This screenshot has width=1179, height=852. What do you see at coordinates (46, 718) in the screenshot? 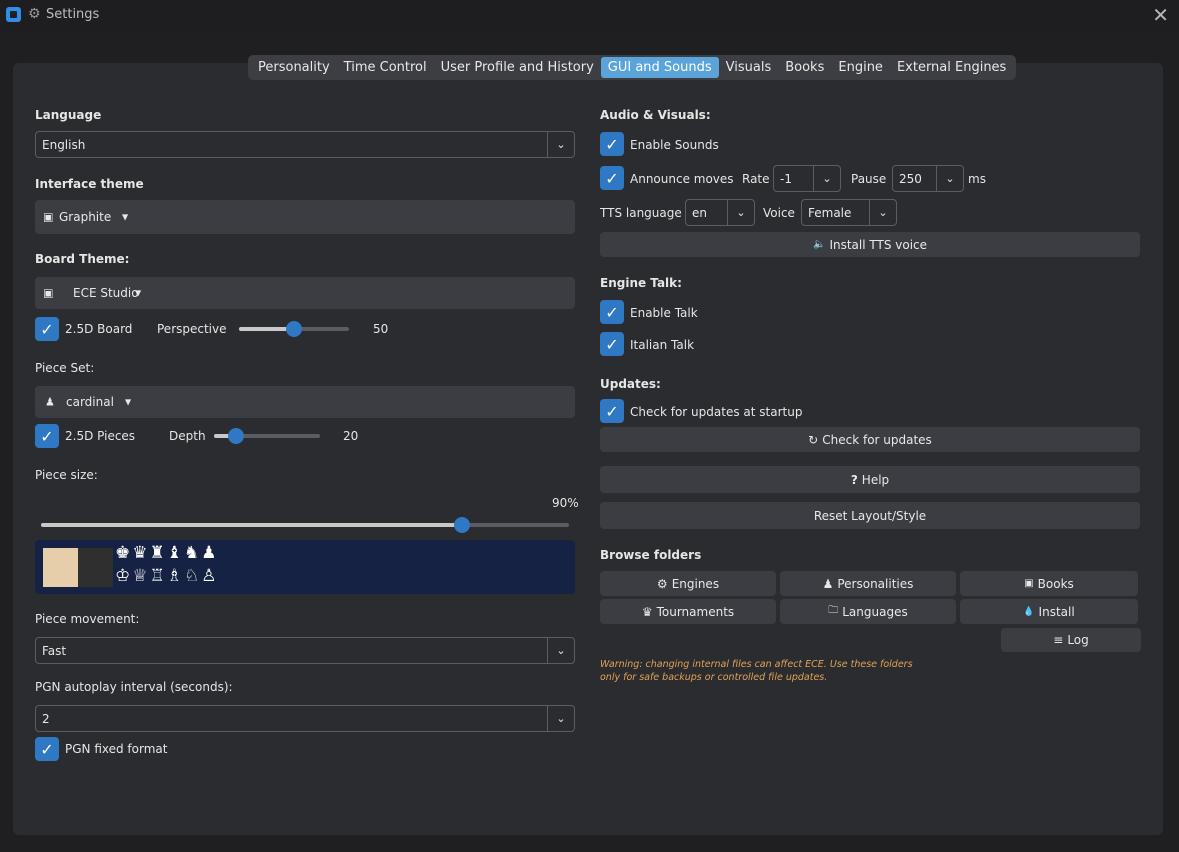
I see `pgn-autoplay-value: 2` at bounding box center [46, 718].